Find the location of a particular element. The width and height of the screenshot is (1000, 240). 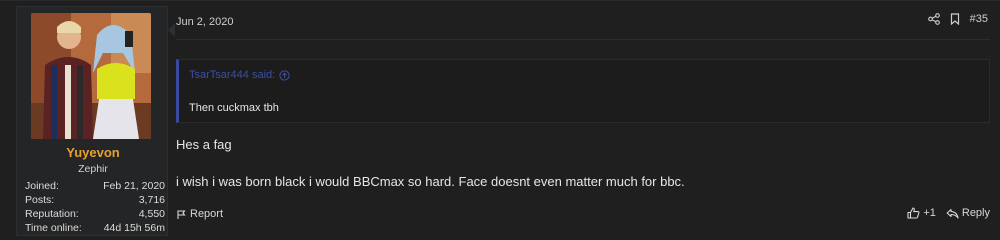

quote-text: Then cuckmax tbh is located at coordinates (234, 108).